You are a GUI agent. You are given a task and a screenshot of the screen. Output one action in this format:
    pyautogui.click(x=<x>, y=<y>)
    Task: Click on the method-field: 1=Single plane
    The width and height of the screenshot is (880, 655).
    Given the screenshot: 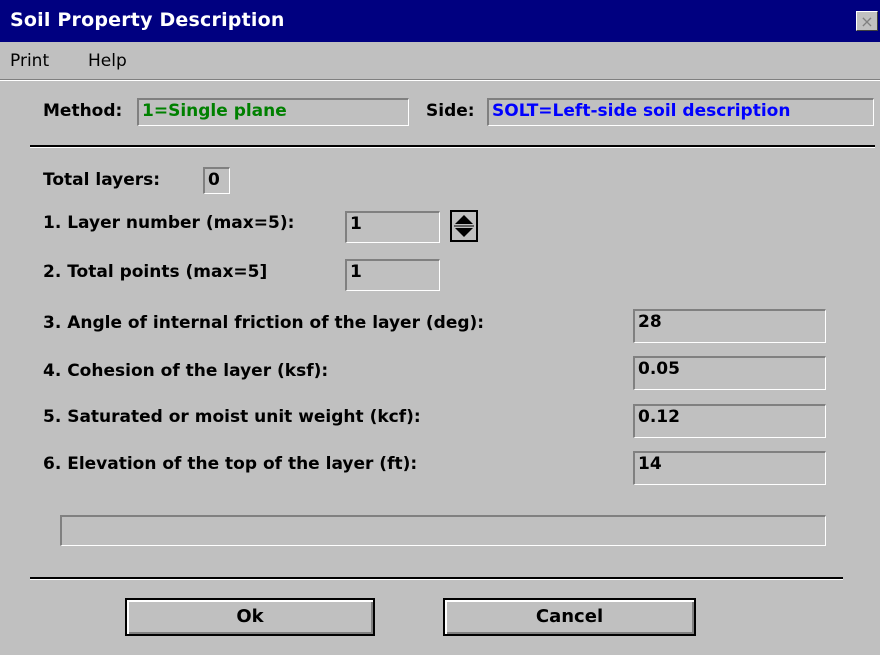 What is the action you would take?
    pyautogui.click(x=273, y=112)
    